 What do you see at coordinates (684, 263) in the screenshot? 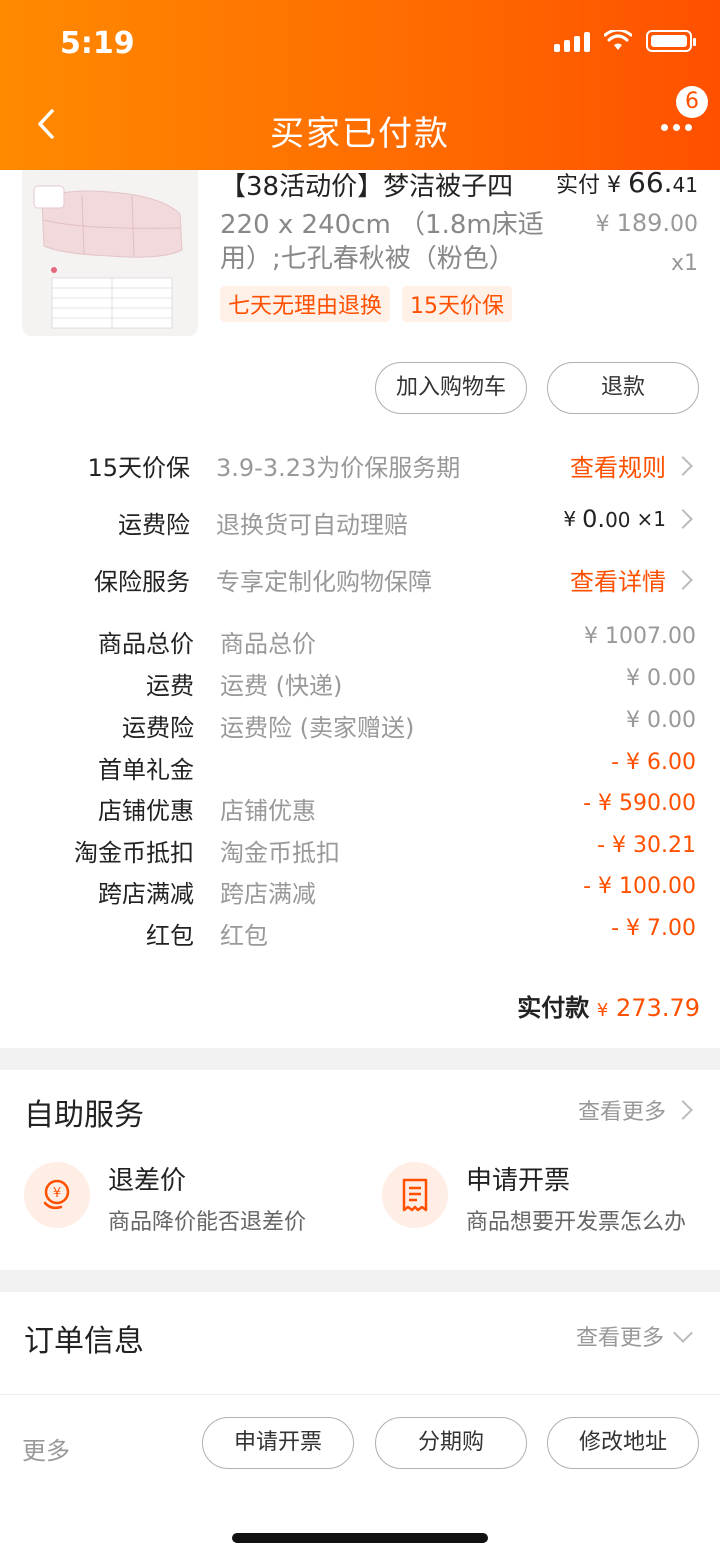
I see `product-quantity: x1` at bounding box center [684, 263].